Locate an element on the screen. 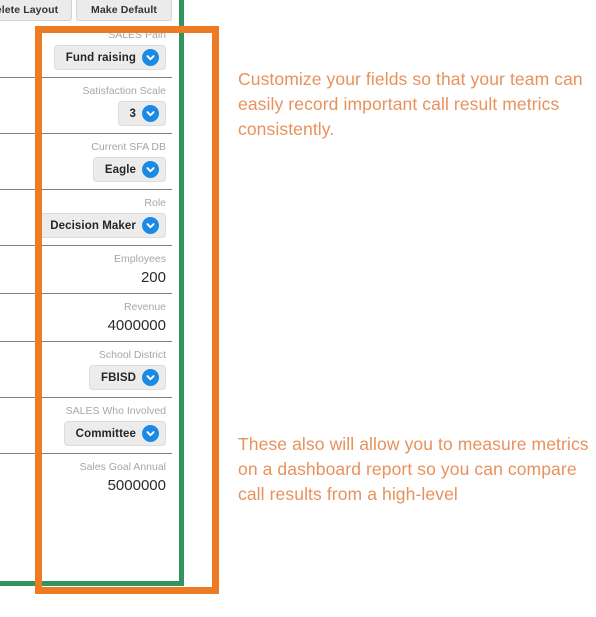  field-value: Decision Maker is located at coordinates (84, 225).